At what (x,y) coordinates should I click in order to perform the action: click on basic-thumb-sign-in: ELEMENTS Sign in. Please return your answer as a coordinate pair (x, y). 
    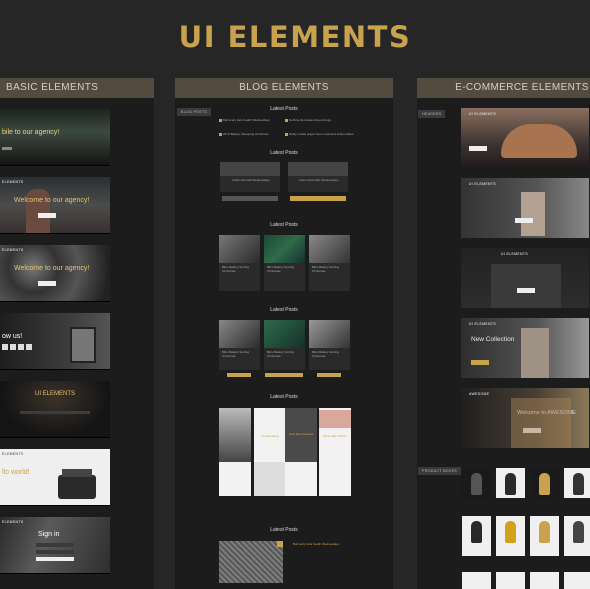
    Looking at the image, I should click on (55, 545).